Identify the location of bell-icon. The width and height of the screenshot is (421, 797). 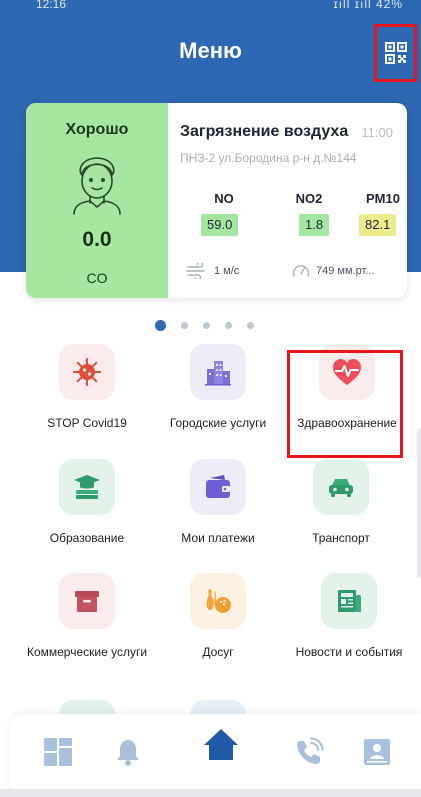
(128, 753).